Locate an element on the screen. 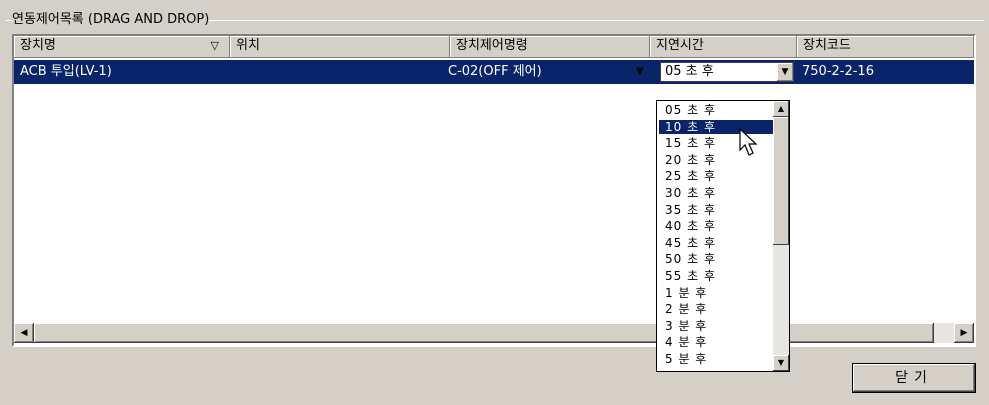  column-header-device-name: 장치명 ▽ is located at coordinates (122, 47).